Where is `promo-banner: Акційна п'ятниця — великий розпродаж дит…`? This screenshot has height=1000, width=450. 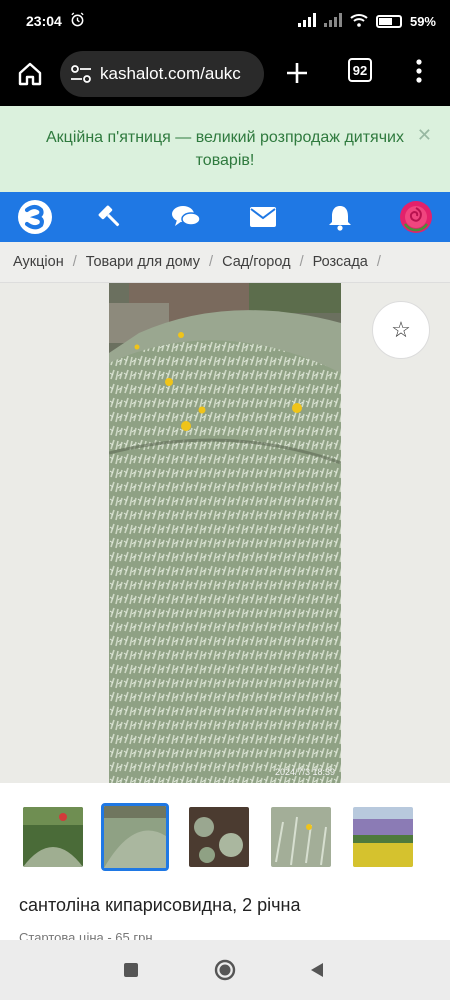
promo-banner: Акційна п'ятниця — великий розпродаж дит… is located at coordinates (225, 149).